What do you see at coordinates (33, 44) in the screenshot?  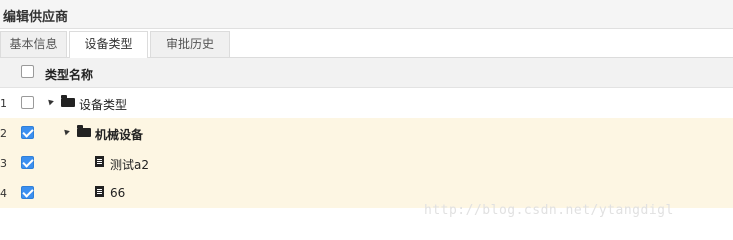 I see `tab-basic-info: 基本信息` at bounding box center [33, 44].